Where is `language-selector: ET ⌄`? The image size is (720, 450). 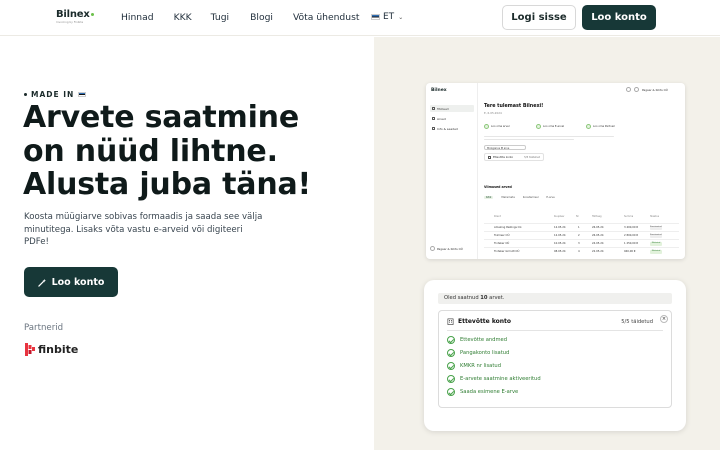 language-selector: ET ⌄ is located at coordinates (387, 17).